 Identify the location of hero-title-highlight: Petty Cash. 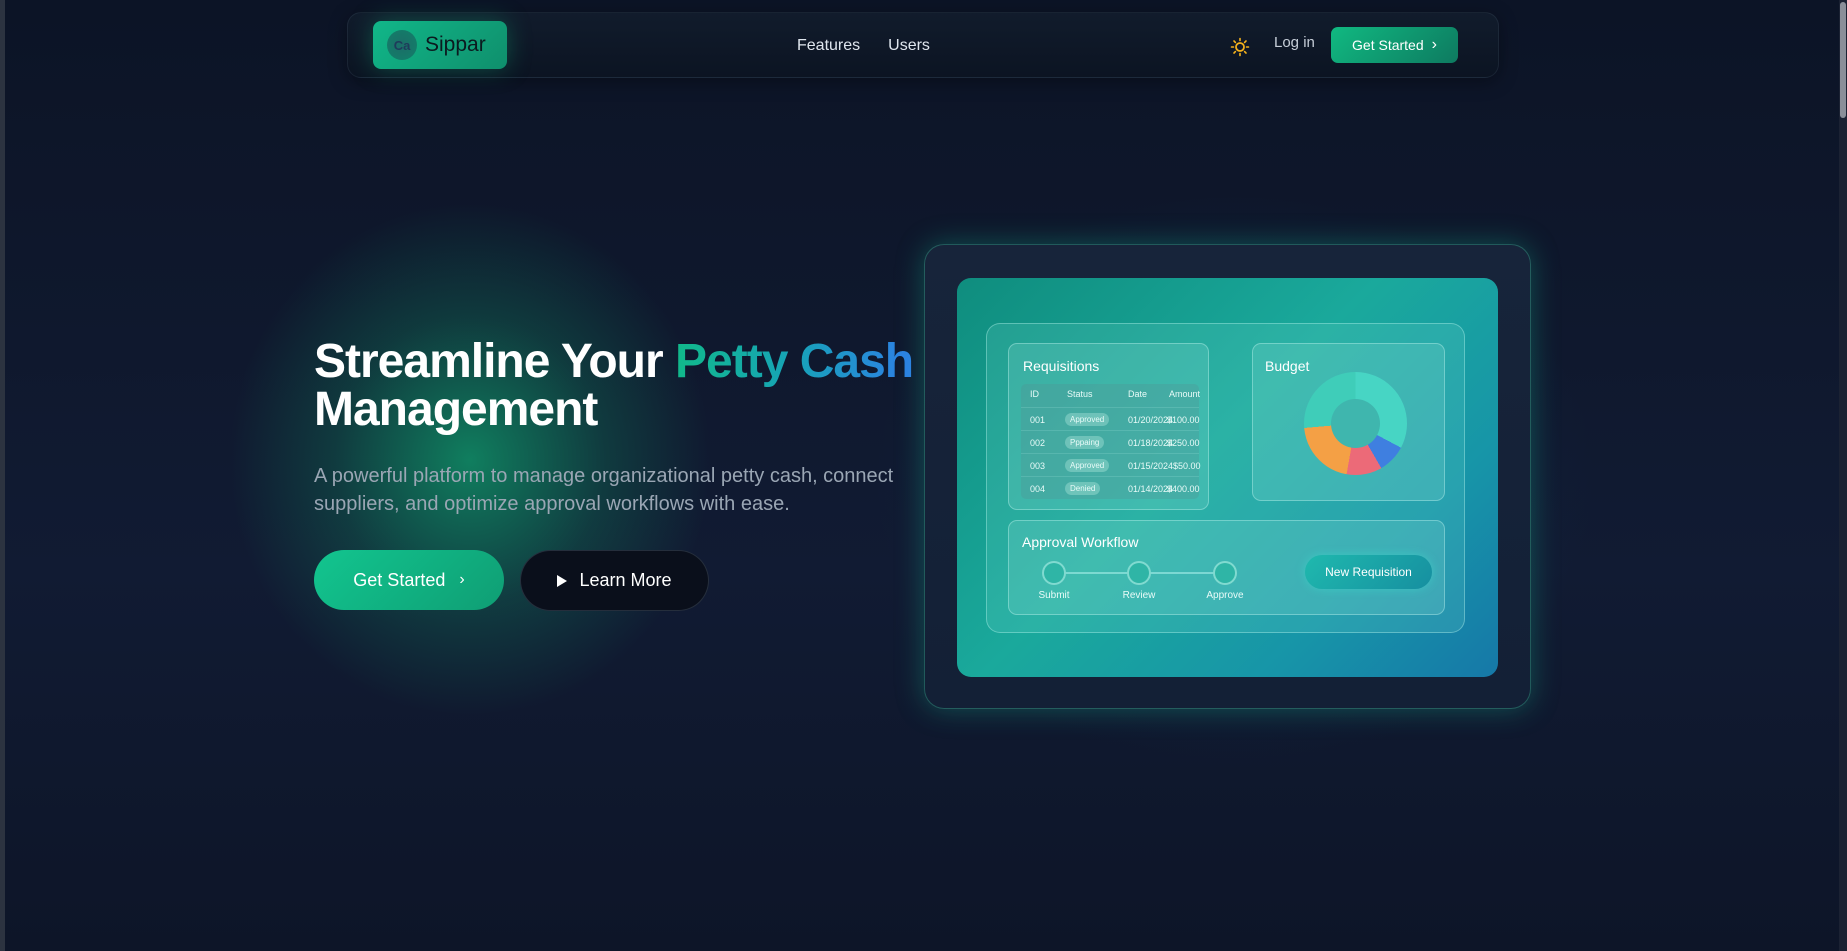
(794, 361).